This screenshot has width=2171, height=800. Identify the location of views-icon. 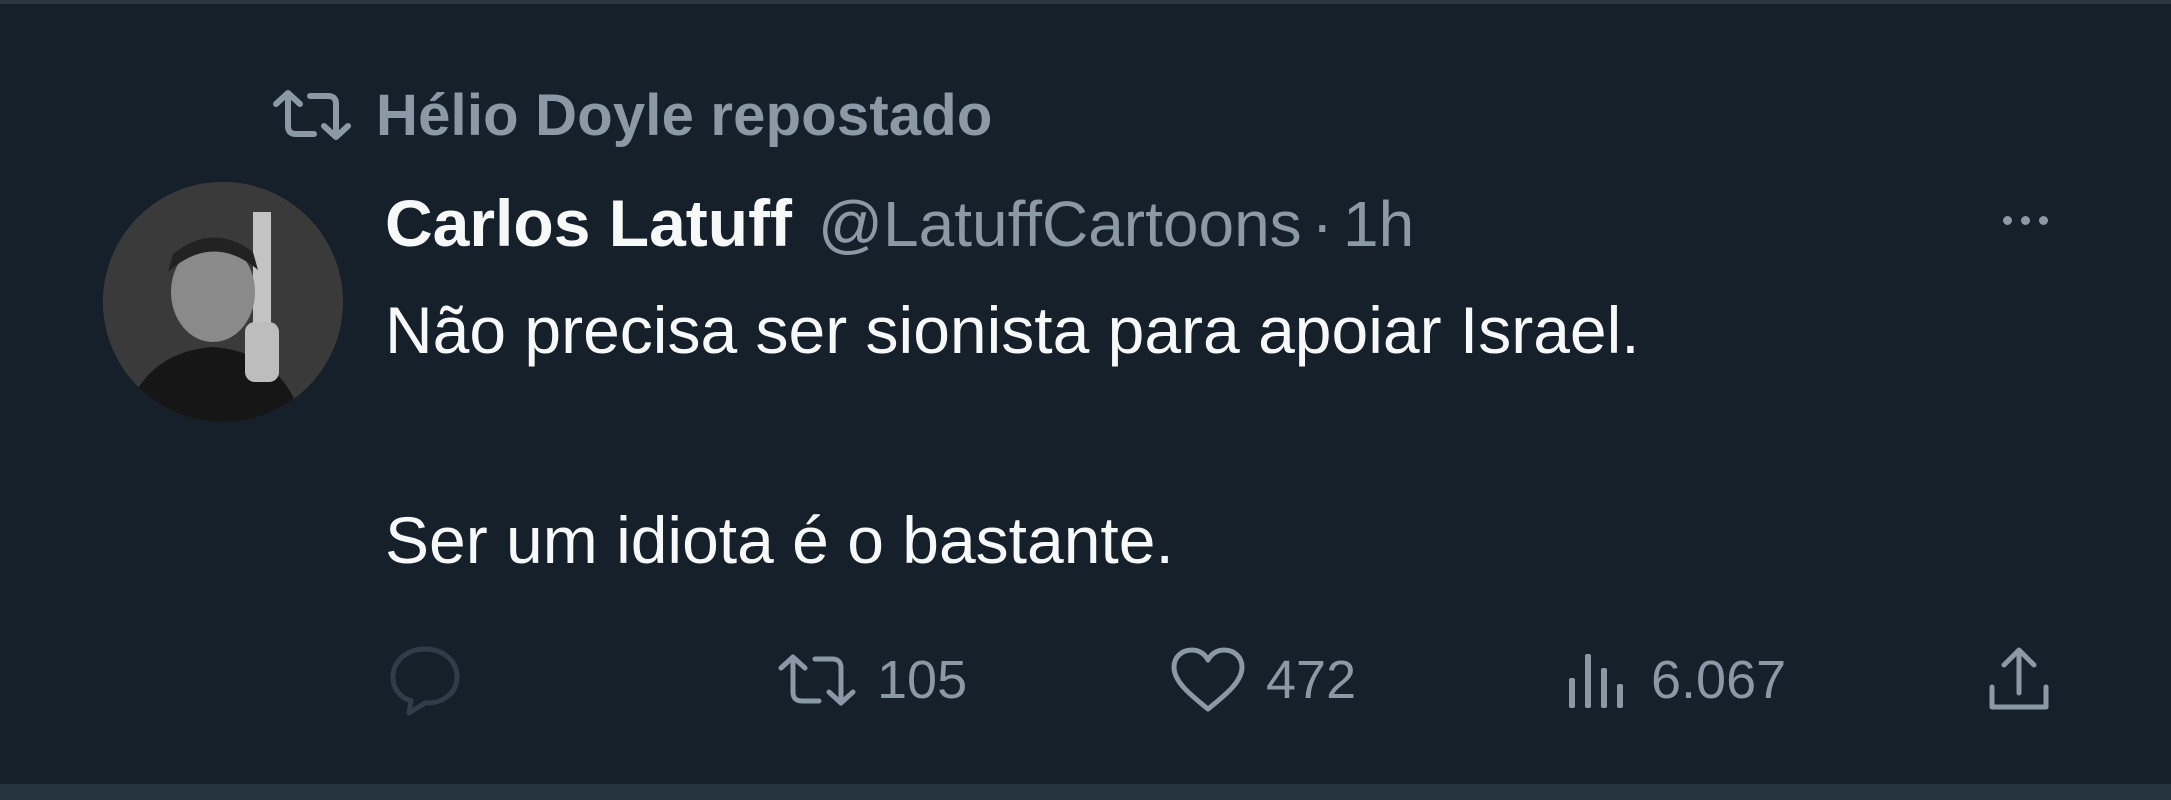
(1598, 680).